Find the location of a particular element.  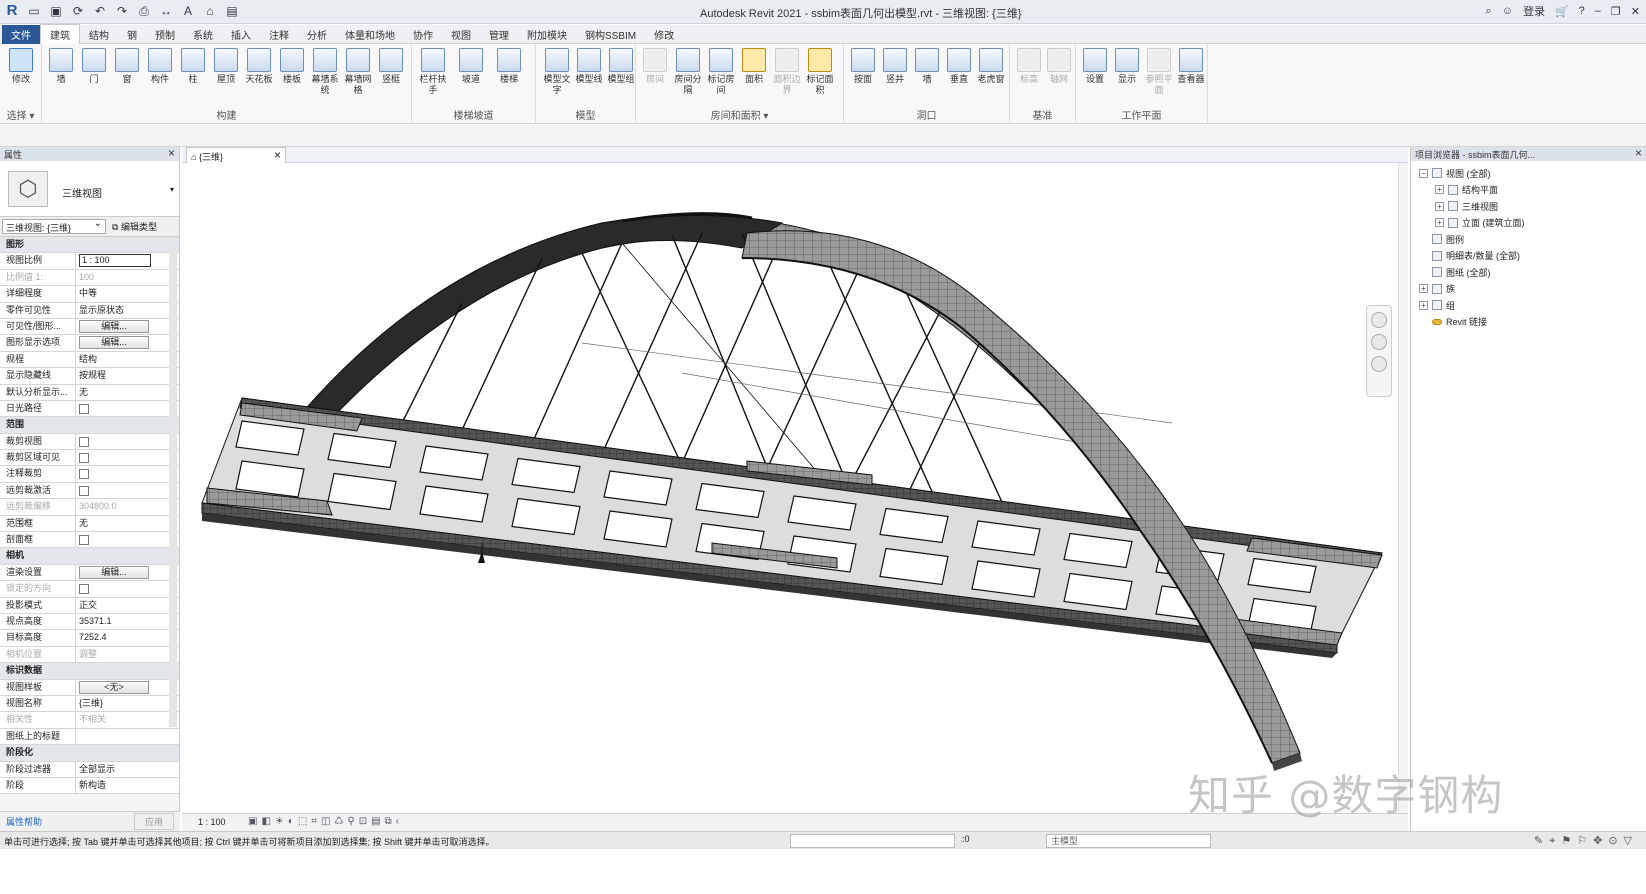

property-value: 显示原状态 is located at coordinates (101, 310).